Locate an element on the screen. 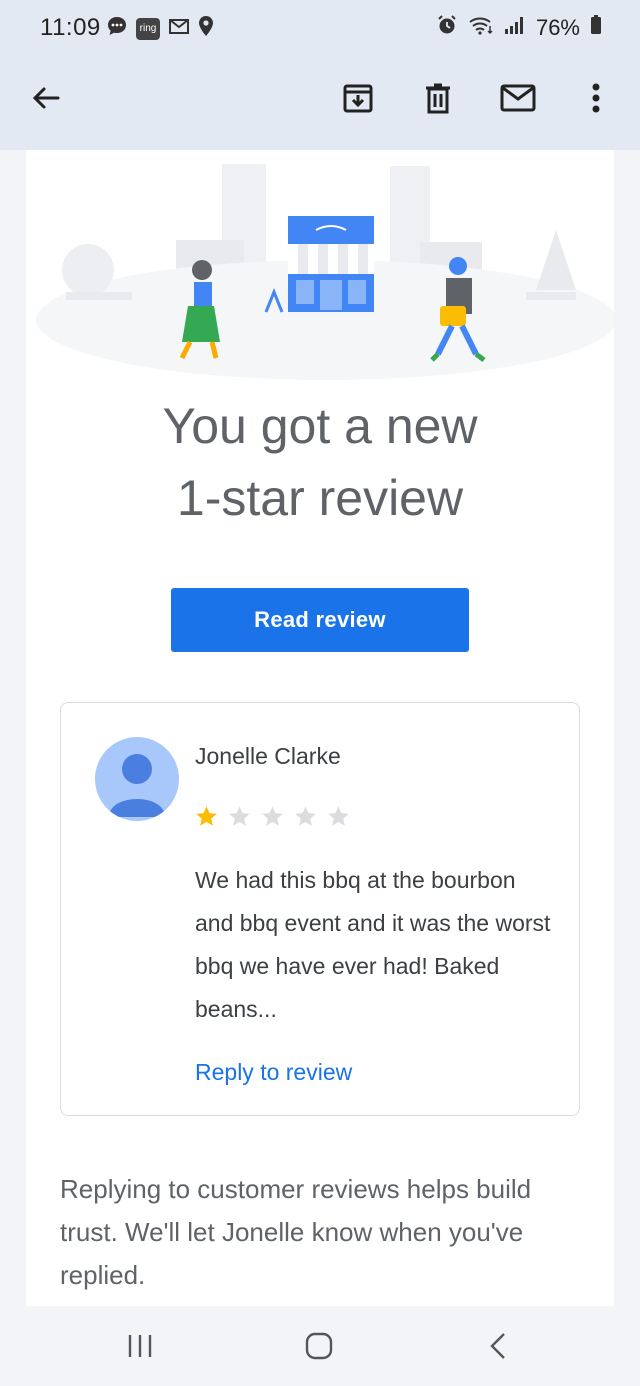 Image resolution: width=640 pixels, height=1386 pixels. system-icons: 76% is located at coordinates (519, 27).